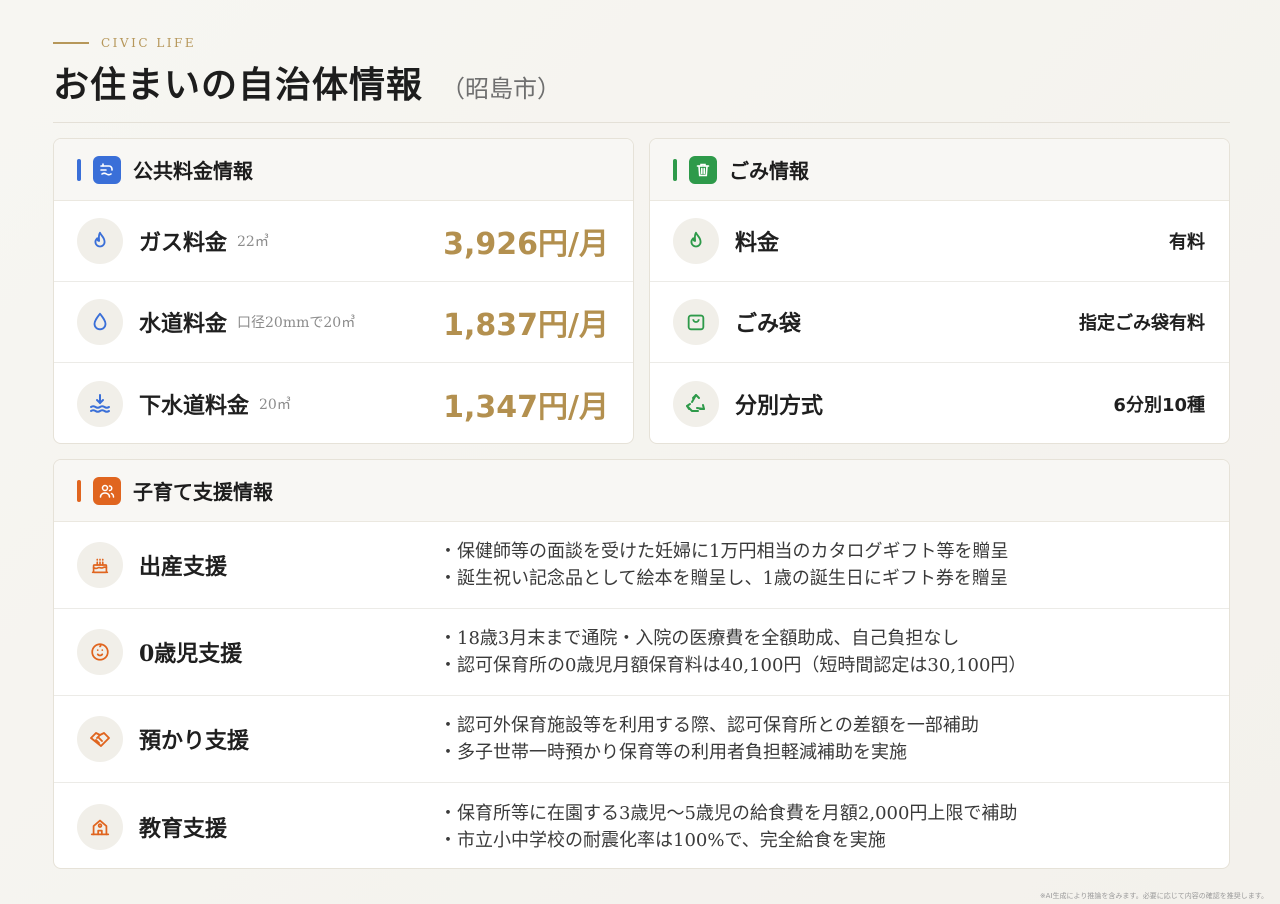  I want to click on garbage-card-header: ごみ情報, so click(939, 170).